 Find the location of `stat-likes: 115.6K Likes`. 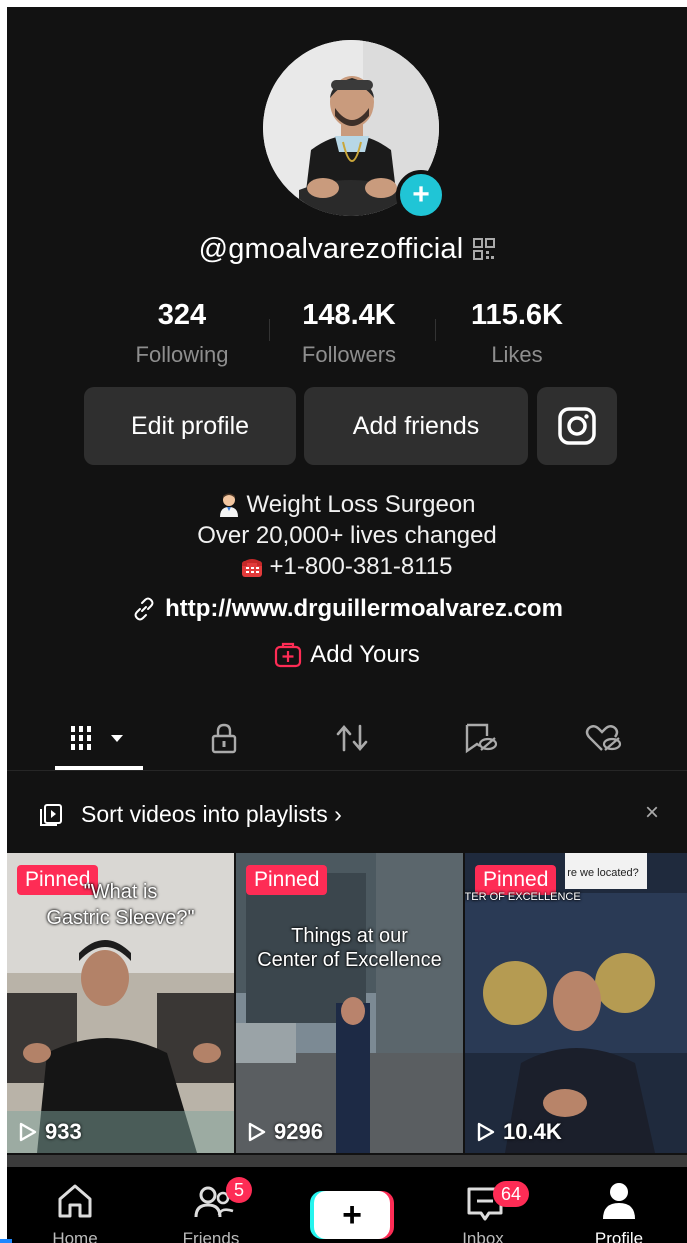

stat-likes: 115.6K Likes is located at coordinates (517, 333).